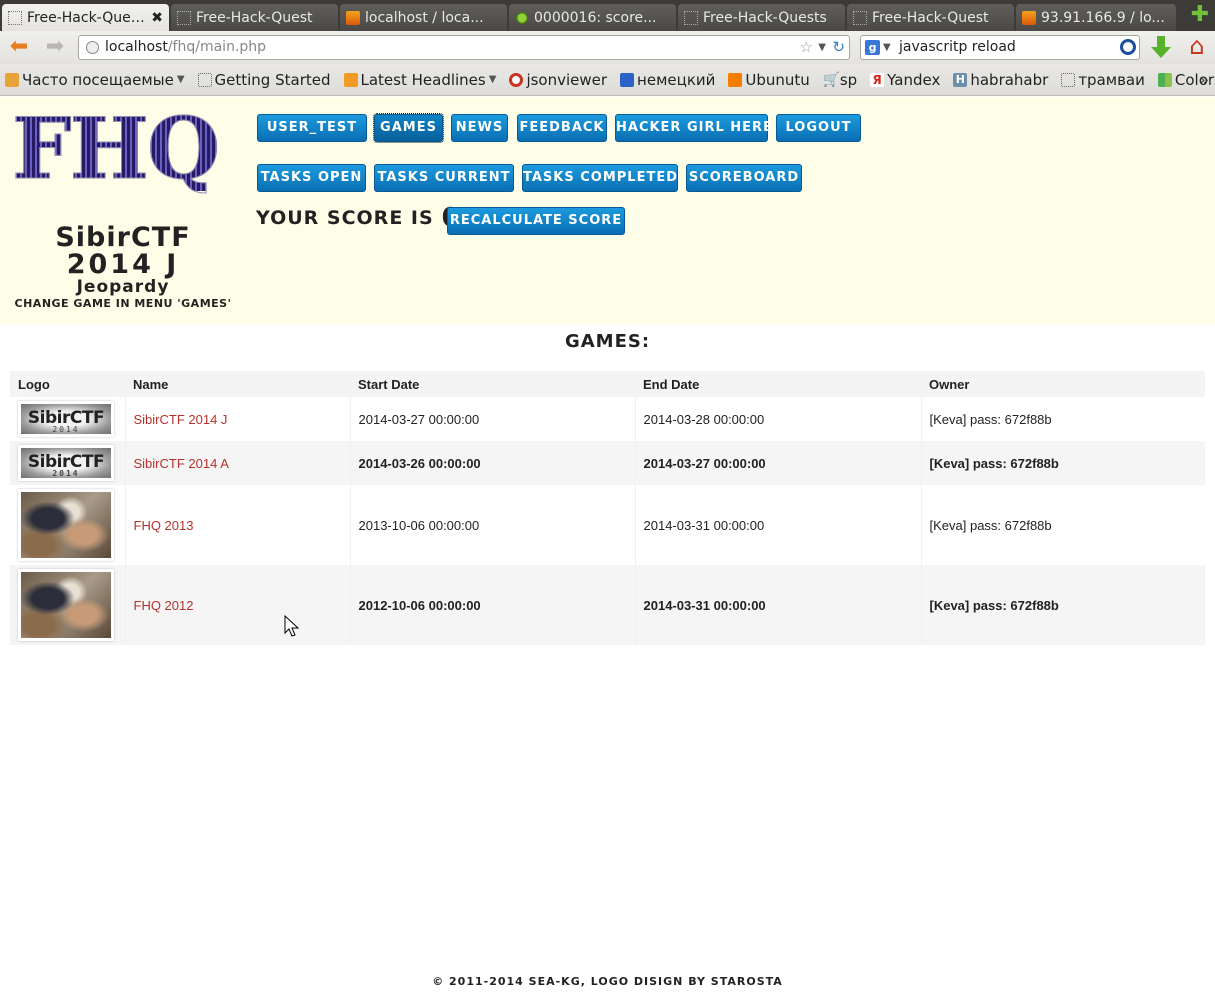 The width and height of the screenshot is (1215, 1000). What do you see at coordinates (914, 79) in the screenshot?
I see `bookmark-label: Yandex` at bounding box center [914, 79].